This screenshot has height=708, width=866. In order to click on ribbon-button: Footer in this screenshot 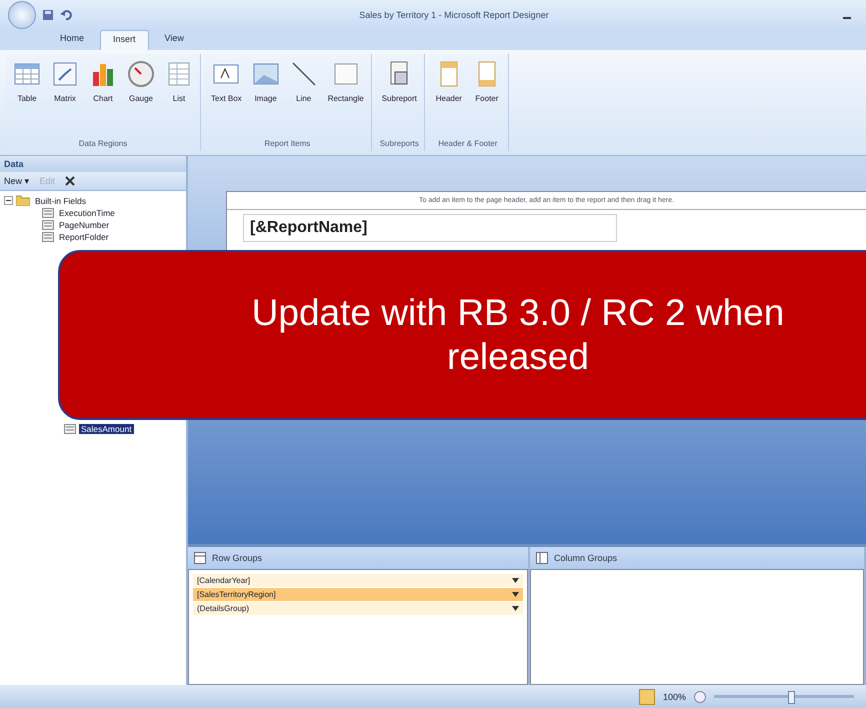, I will do `click(487, 99)`.